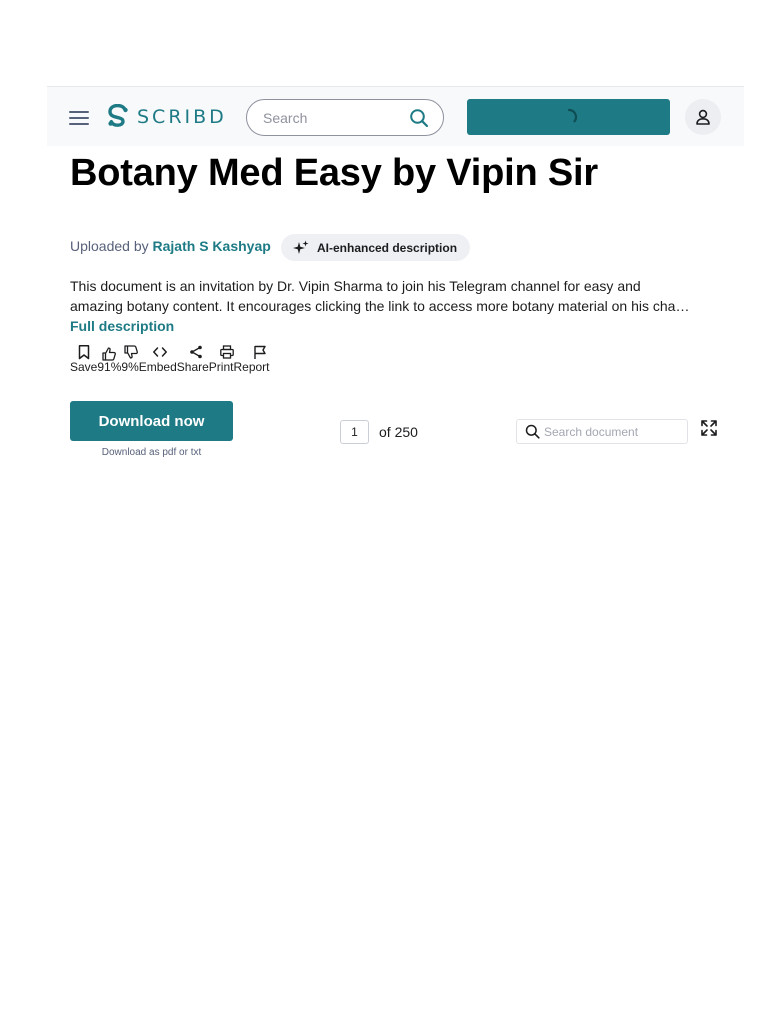  What do you see at coordinates (301, 247) in the screenshot?
I see `sparkle-icon` at bounding box center [301, 247].